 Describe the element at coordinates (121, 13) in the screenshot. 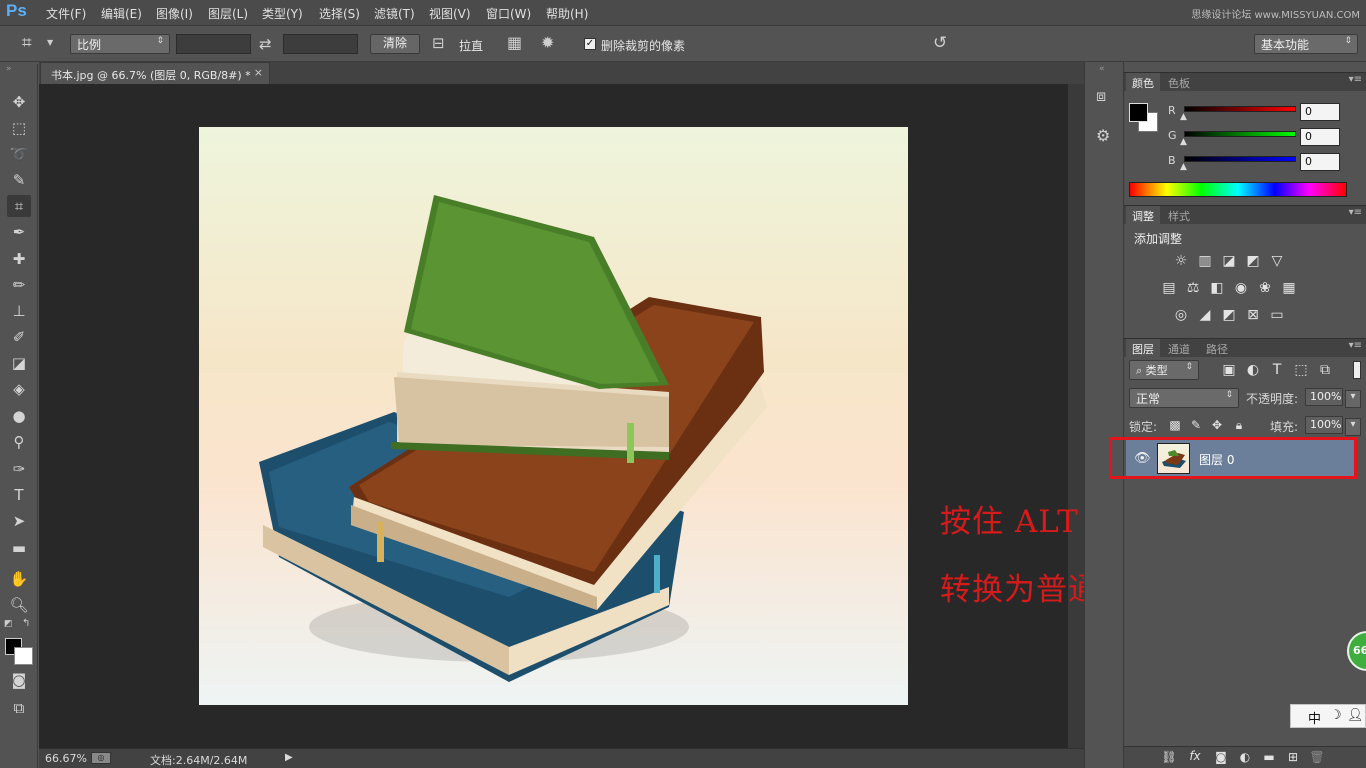

I see `menu-edit: 编辑(E)` at that location.